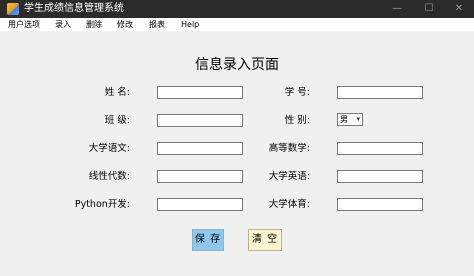 This screenshot has width=474, height=276. Describe the element at coordinates (237, 9) in the screenshot. I see `title-bar: 学生成绩信息管理系统 — ☐ ✕` at that location.